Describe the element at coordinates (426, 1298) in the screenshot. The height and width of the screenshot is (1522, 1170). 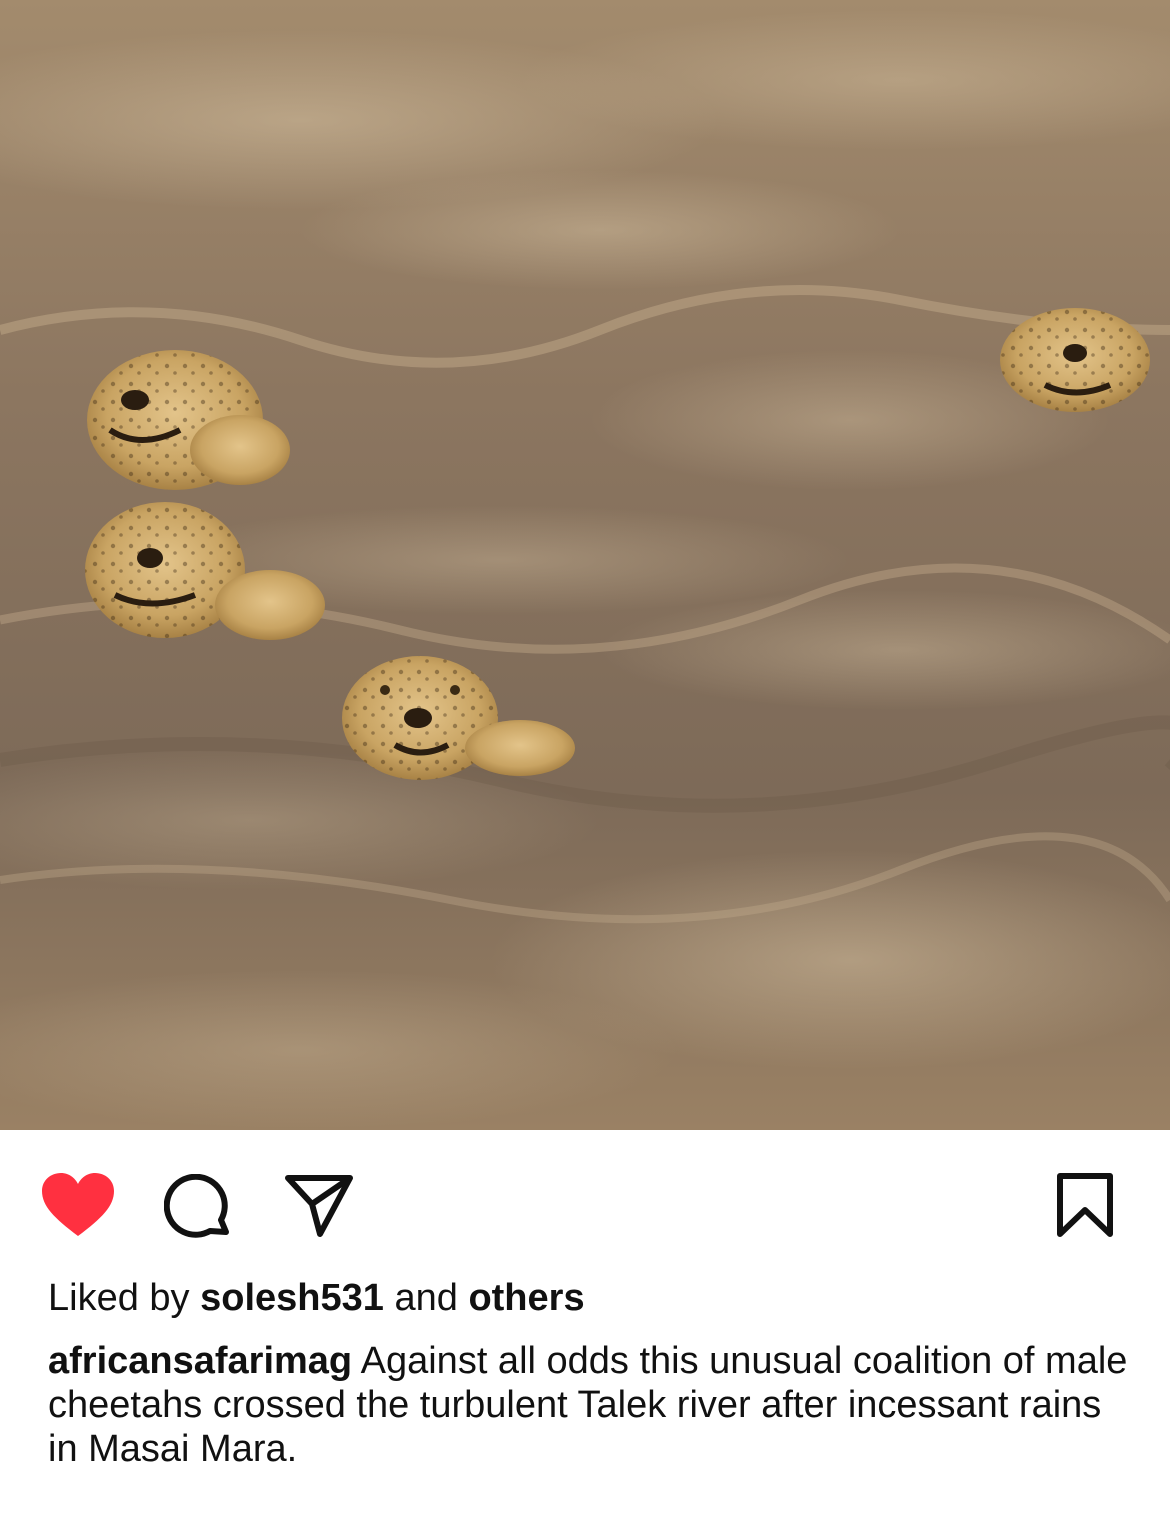
I see `likes-connector: and` at that location.